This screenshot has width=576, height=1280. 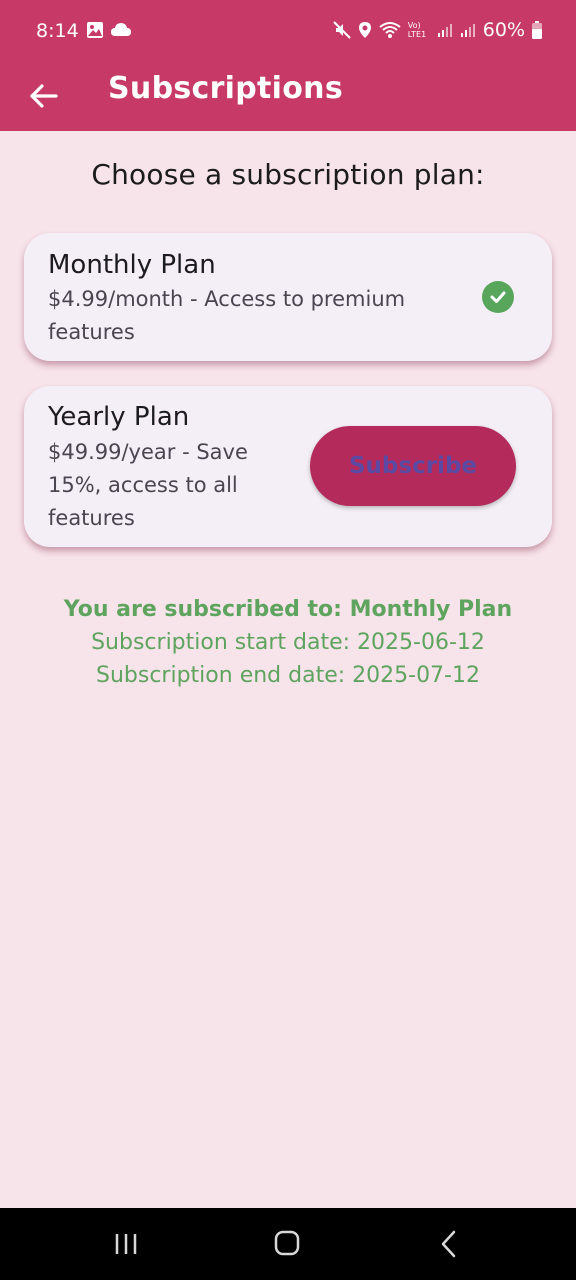 I want to click on recent-apps-icon, so click(x=126, y=1244).